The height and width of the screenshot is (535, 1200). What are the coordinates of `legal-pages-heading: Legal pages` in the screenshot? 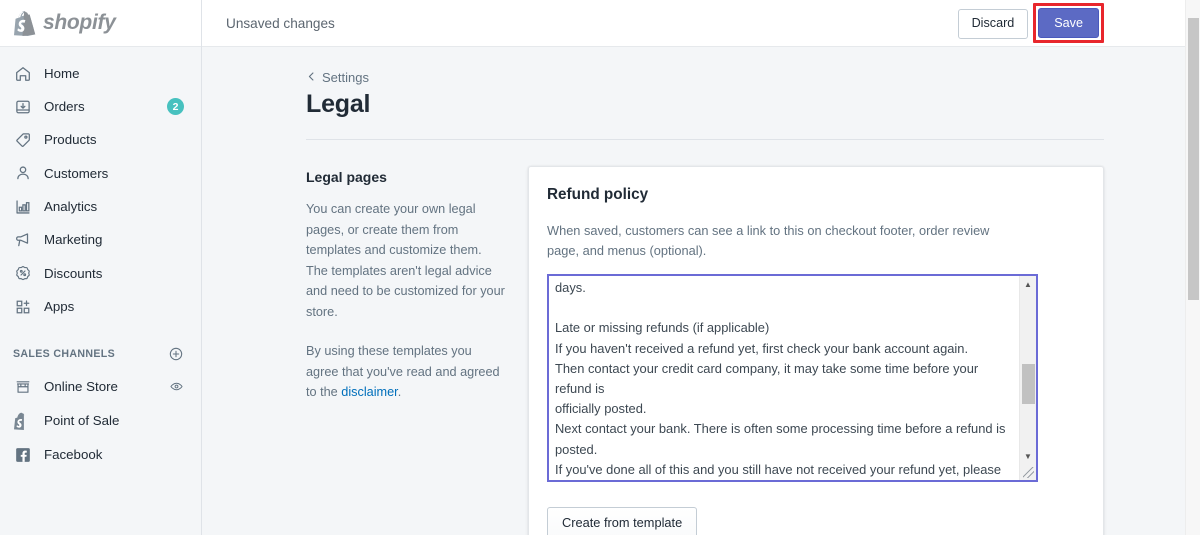 It's located at (346, 177).